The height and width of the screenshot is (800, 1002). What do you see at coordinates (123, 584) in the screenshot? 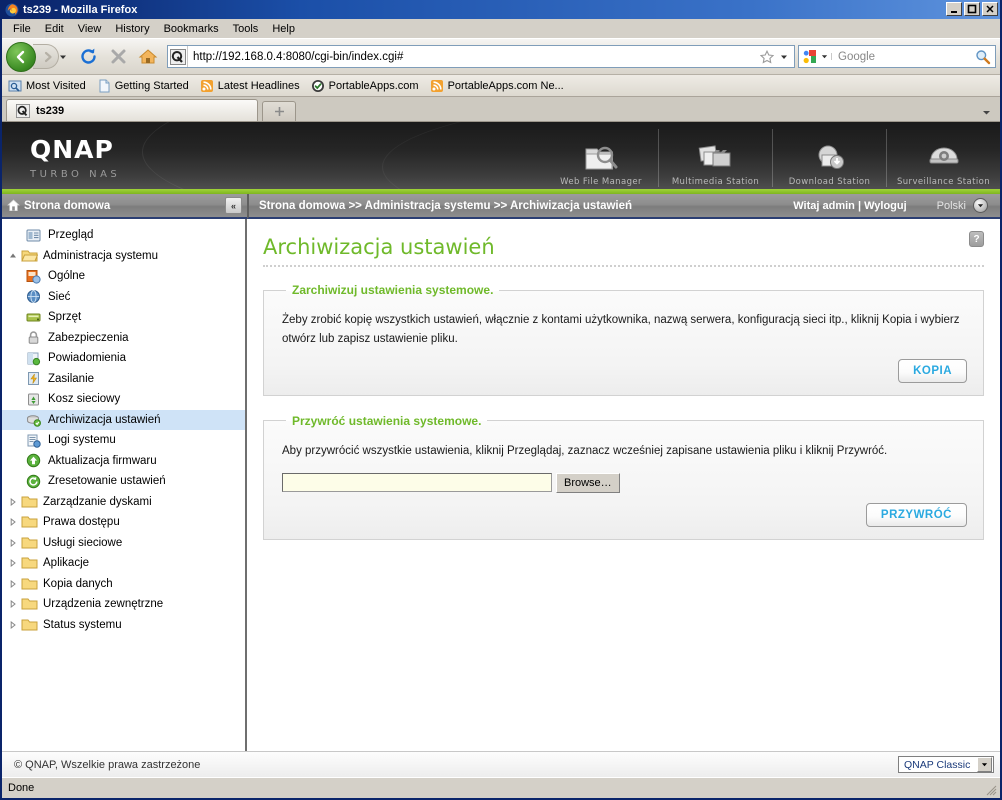
I see `sidebar-item-kopia-danych: Kopia danych` at bounding box center [123, 584].